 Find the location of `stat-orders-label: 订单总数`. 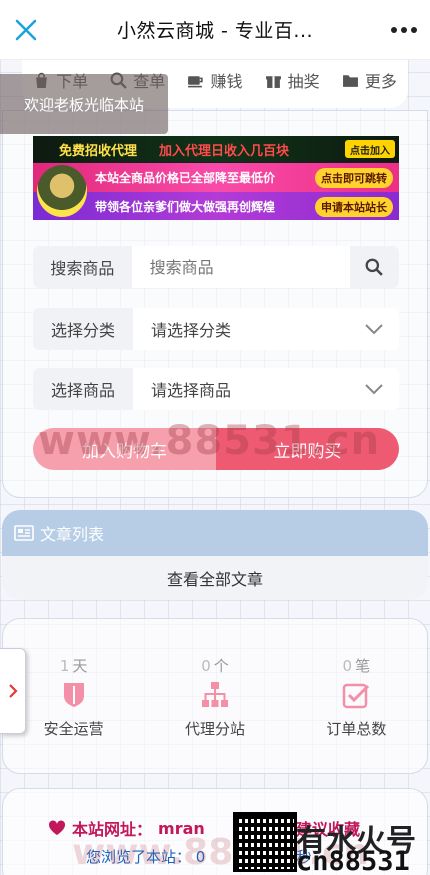

stat-orders-label: 订单总数 is located at coordinates (356, 729).